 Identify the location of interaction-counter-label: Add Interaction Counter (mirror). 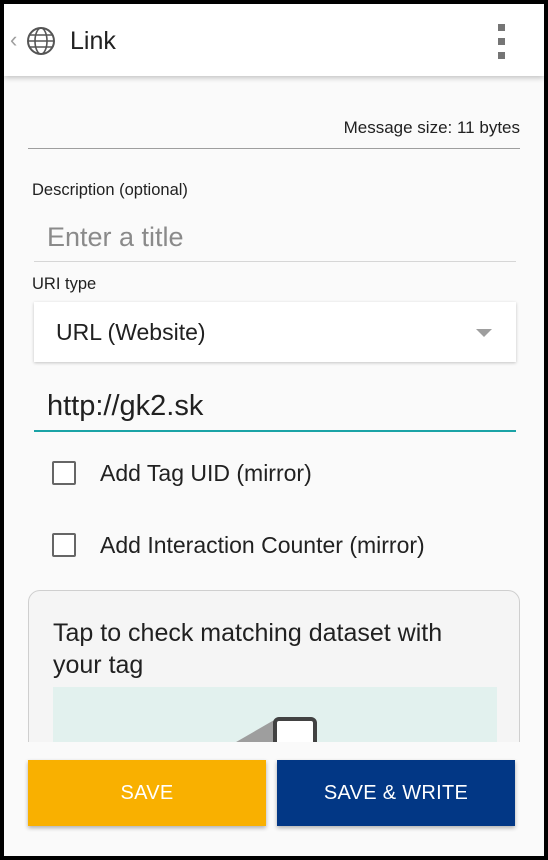
(262, 545).